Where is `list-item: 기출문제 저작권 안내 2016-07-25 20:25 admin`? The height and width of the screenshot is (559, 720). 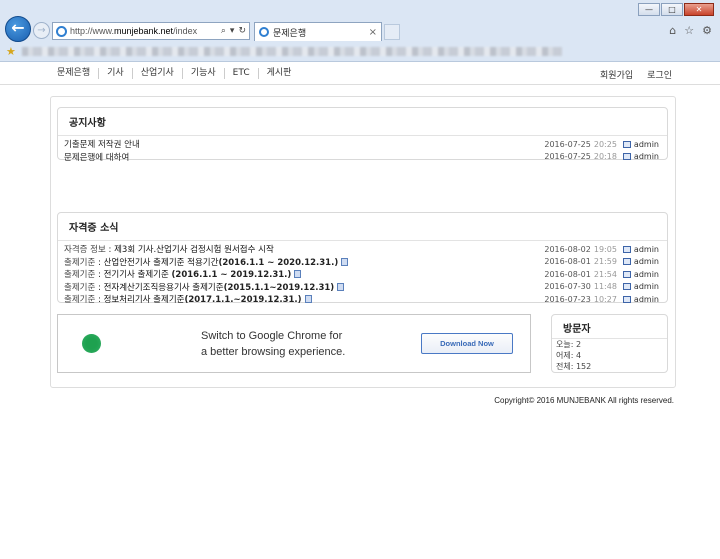
list-item: 기출문제 저작권 안내 2016-07-25 20:25 admin is located at coordinates (362, 144).